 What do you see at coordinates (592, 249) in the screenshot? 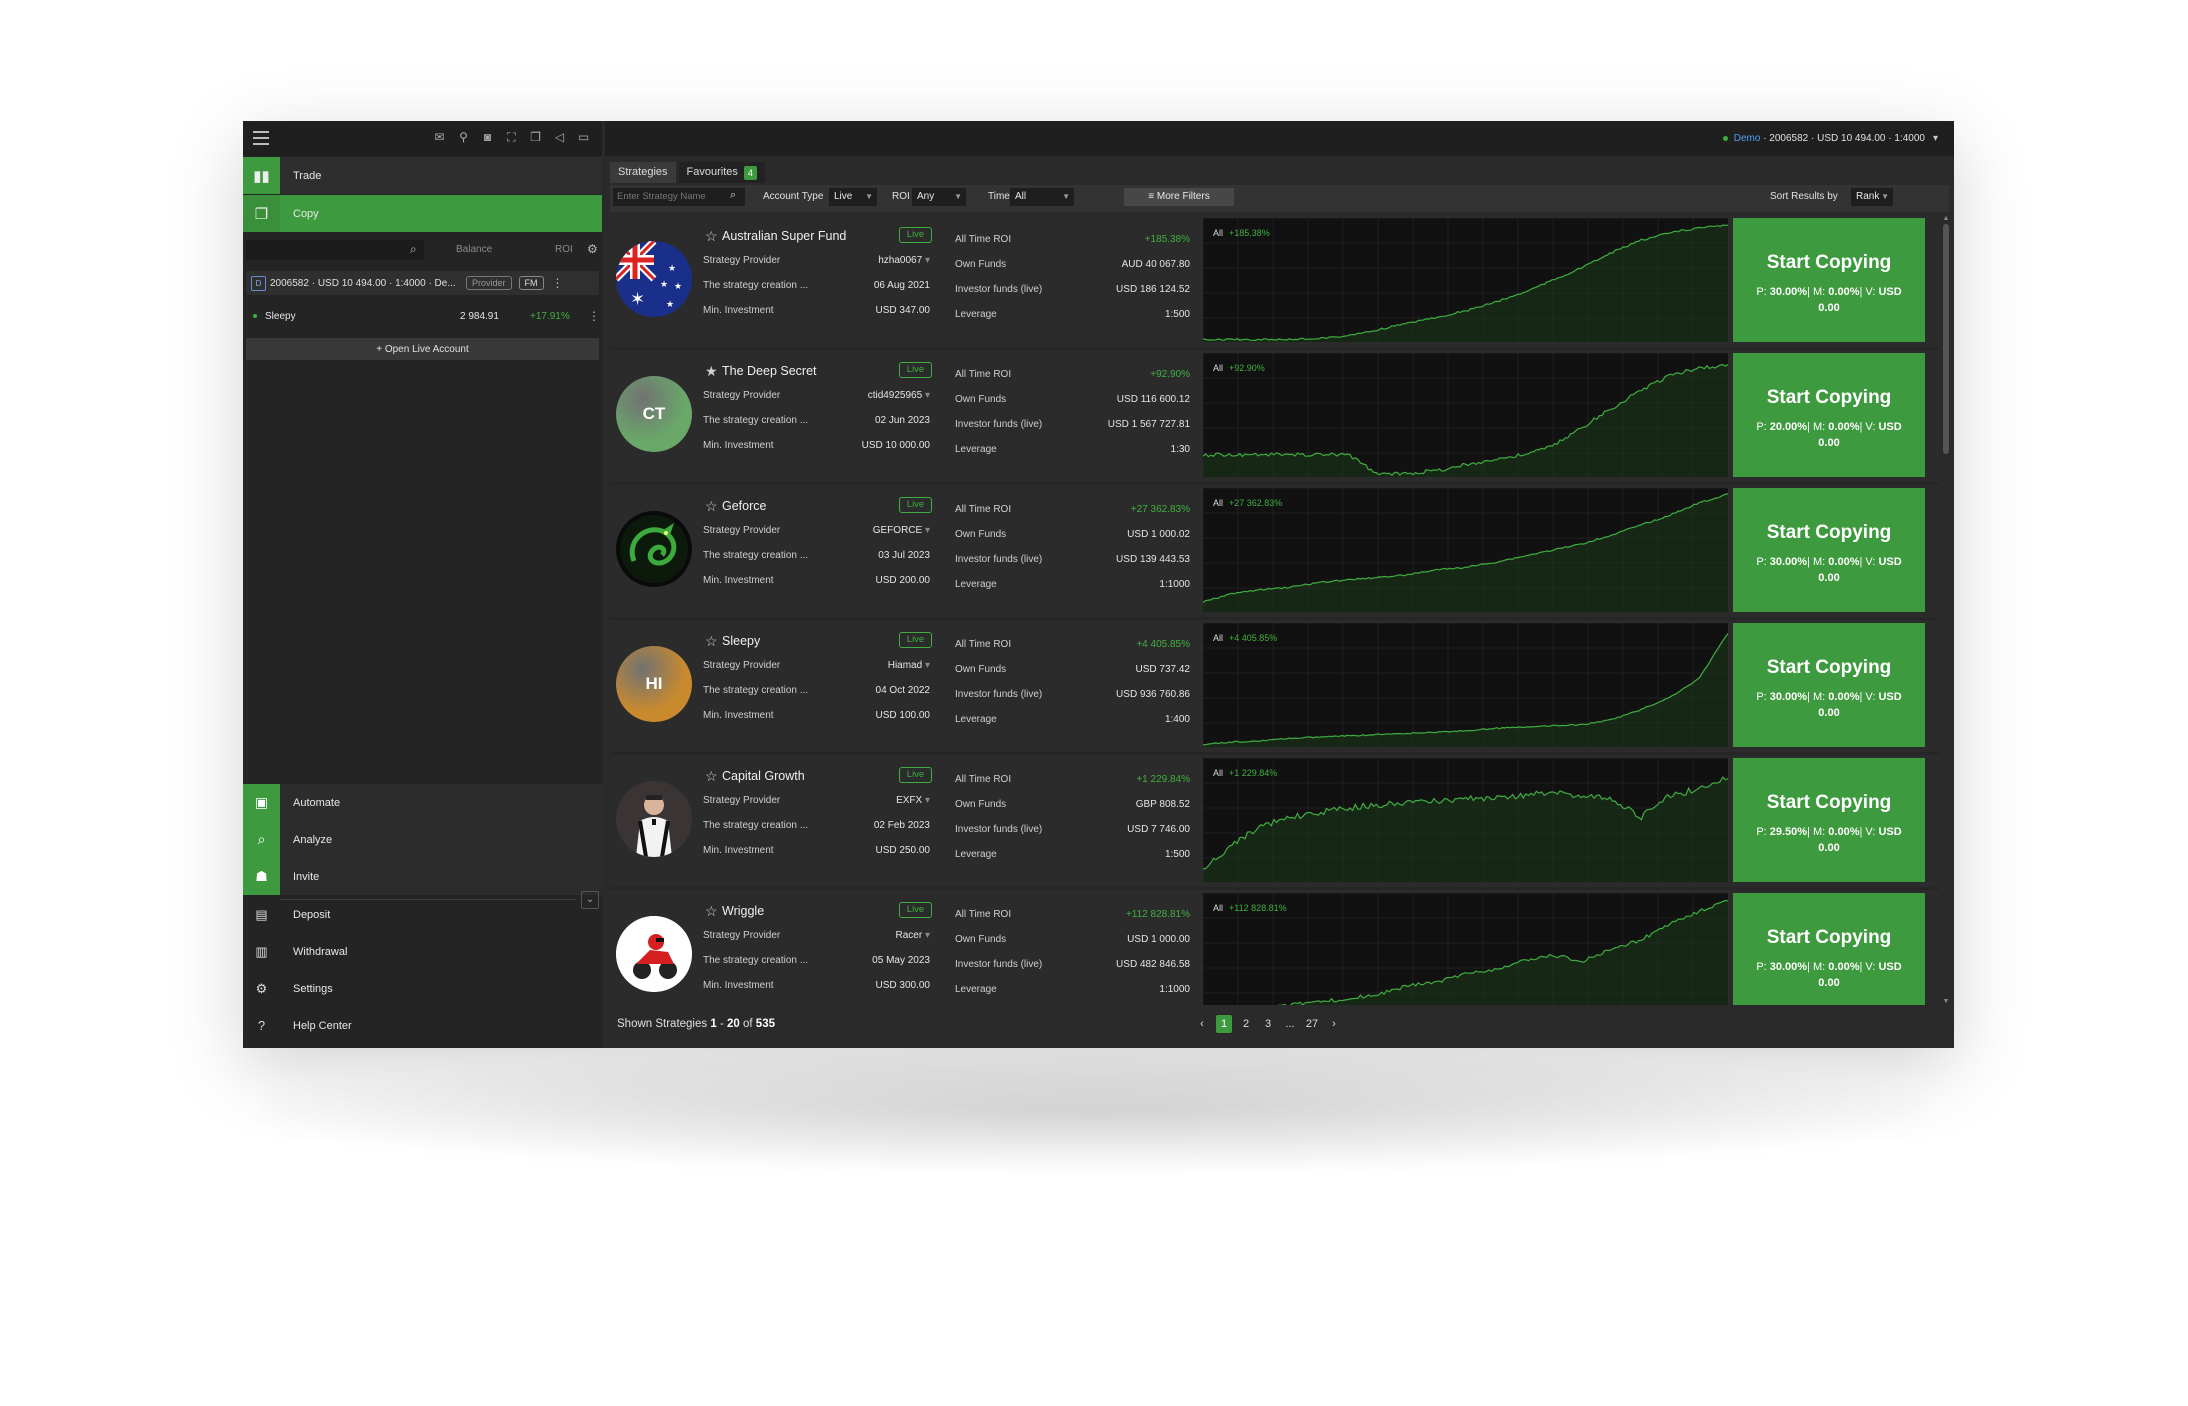
I see `gear-icon: ⚙` at bounding box center [592, 249].